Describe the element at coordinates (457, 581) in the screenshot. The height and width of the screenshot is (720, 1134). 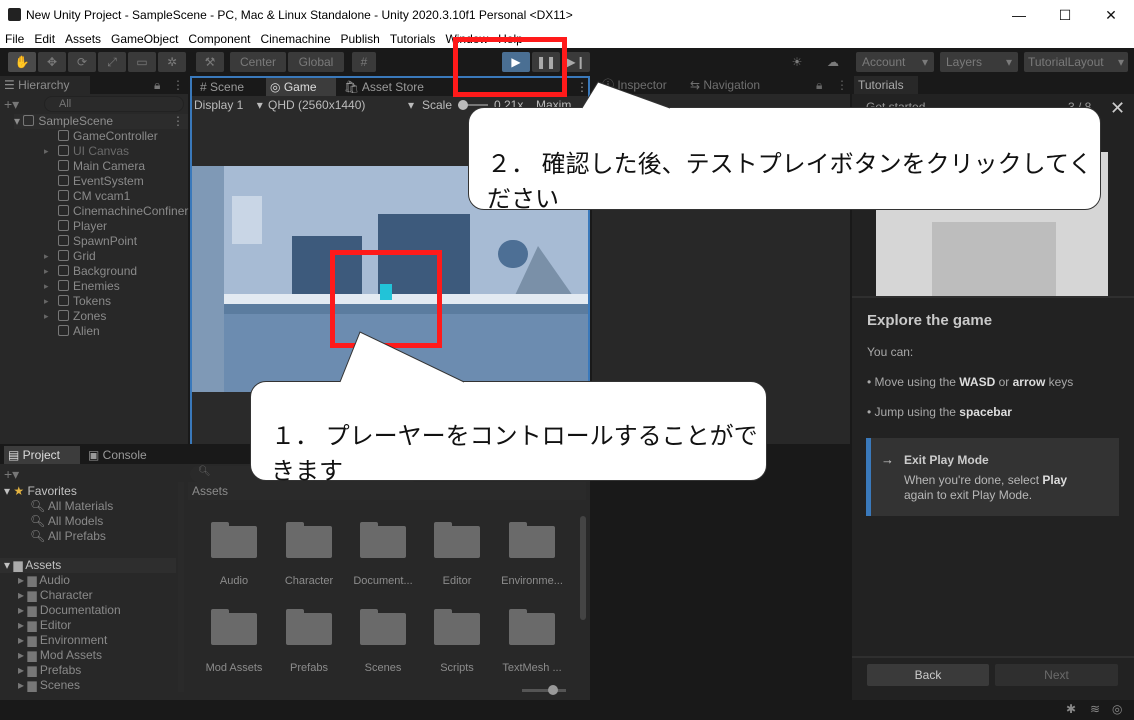
I see `folder-label: Editor` at that location.